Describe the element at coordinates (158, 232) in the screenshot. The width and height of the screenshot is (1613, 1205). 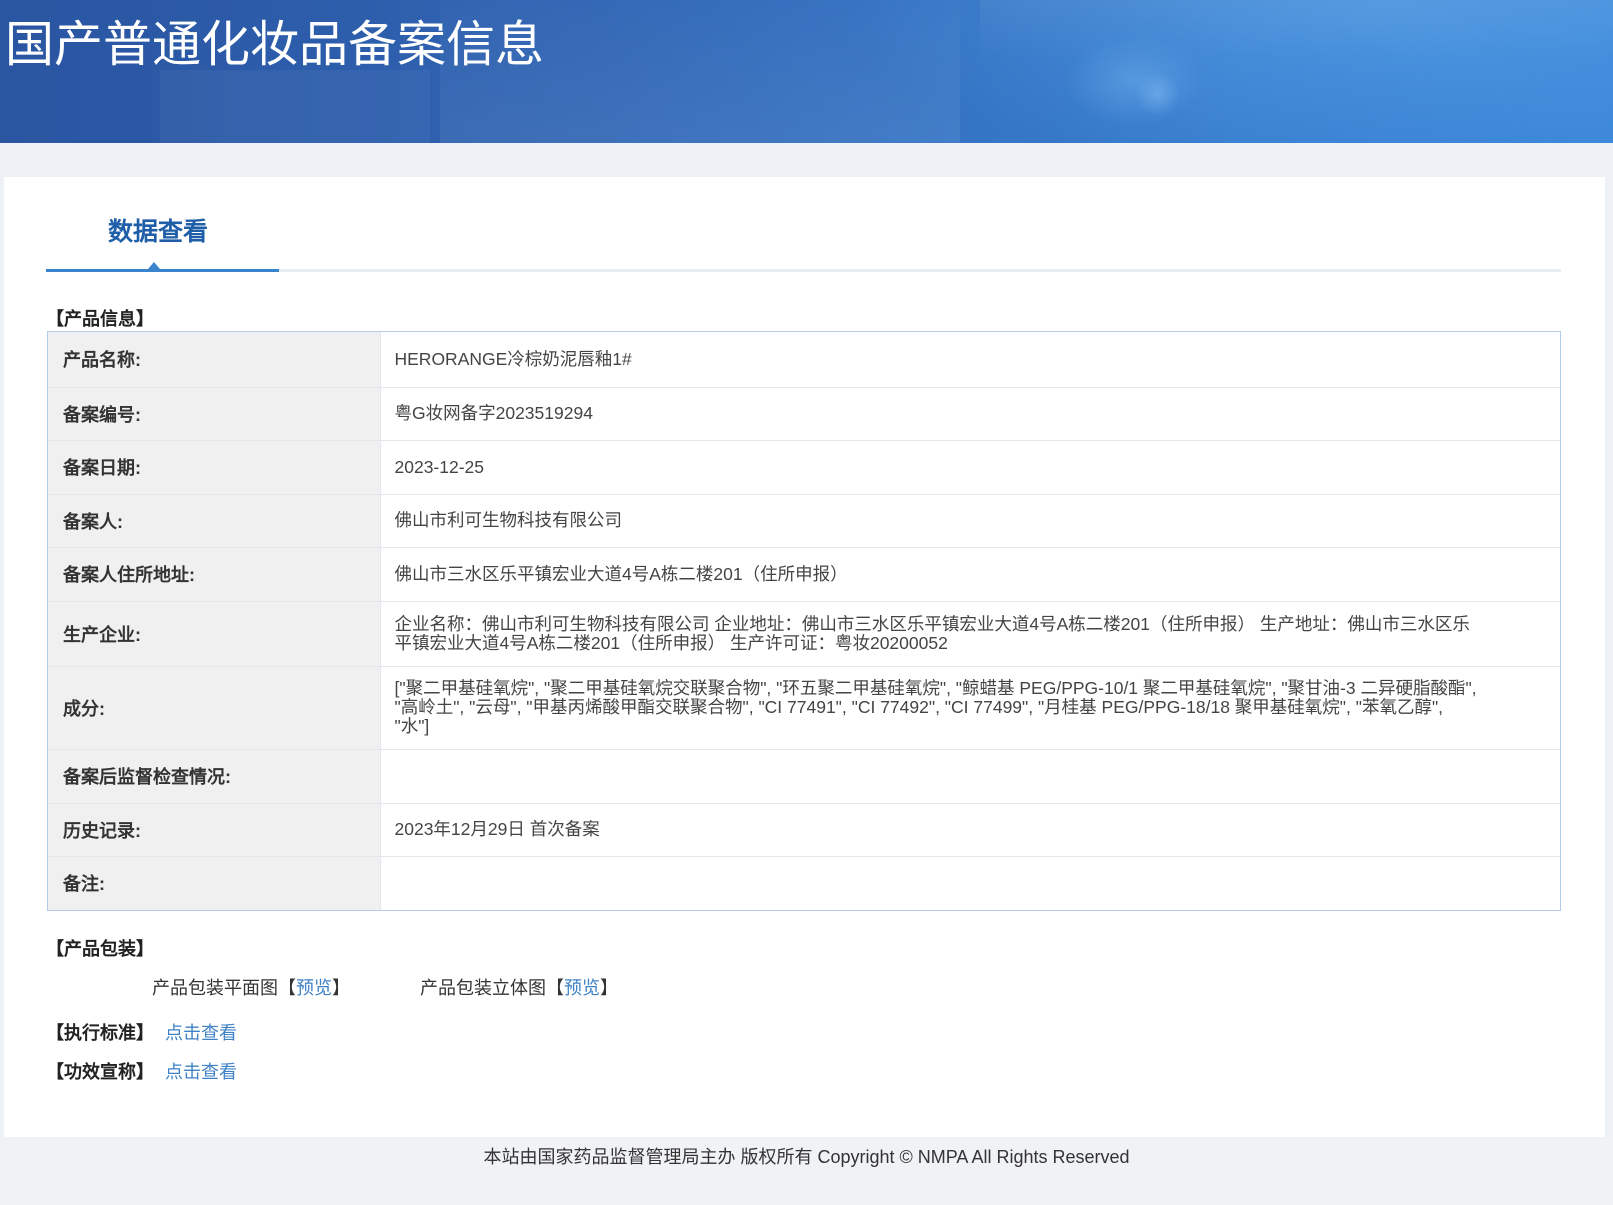
I see `tab-data-view: 数据查看` at that location.